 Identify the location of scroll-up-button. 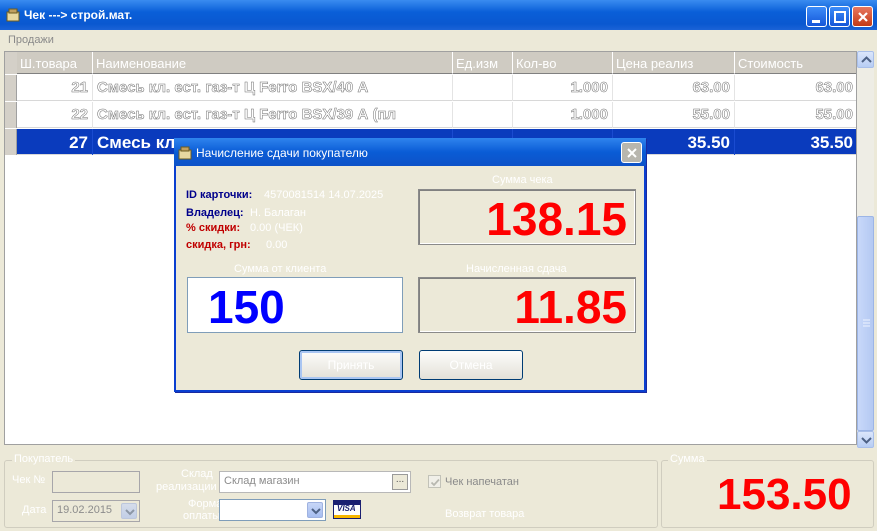
(865, 59).